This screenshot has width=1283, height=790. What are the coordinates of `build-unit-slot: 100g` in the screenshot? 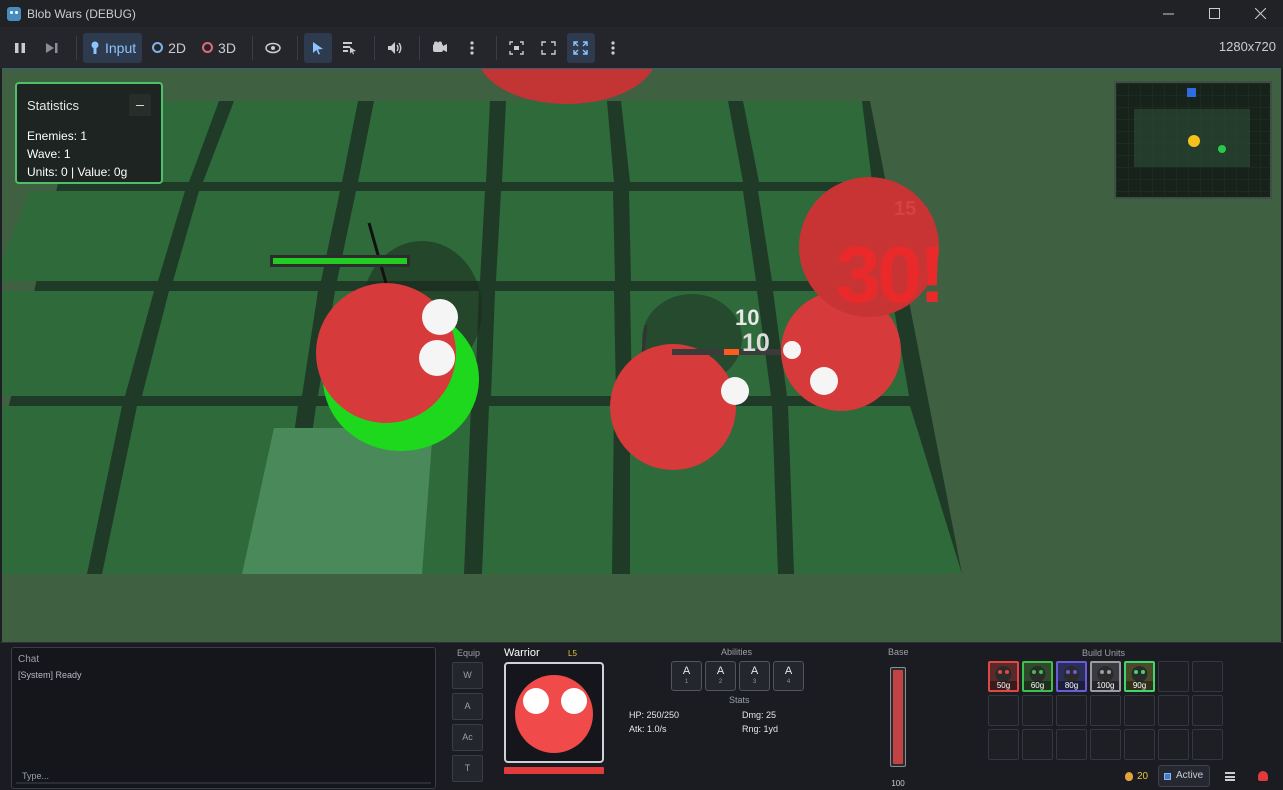 It's located at (1105, 676).